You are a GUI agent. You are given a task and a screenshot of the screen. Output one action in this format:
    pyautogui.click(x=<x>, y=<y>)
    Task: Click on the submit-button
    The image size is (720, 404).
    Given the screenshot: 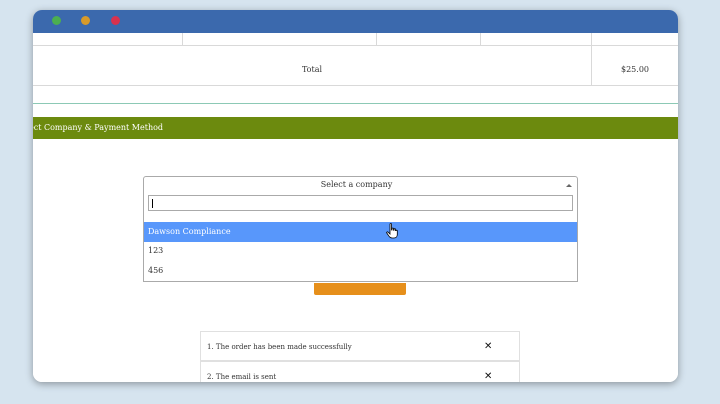 What is the action you would take?
    pyautogui.click(x=360, y=289)
    